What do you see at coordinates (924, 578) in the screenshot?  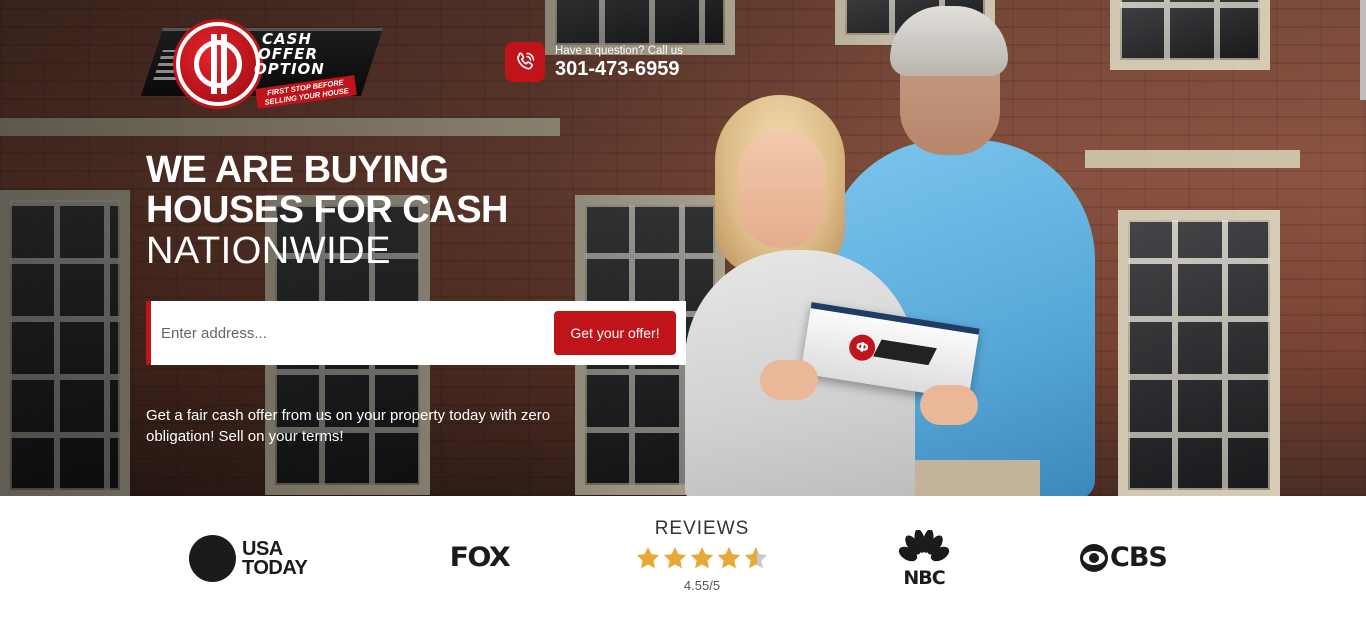 I see `nbc-wordmark: NBC` at bounding box center [924, 578].